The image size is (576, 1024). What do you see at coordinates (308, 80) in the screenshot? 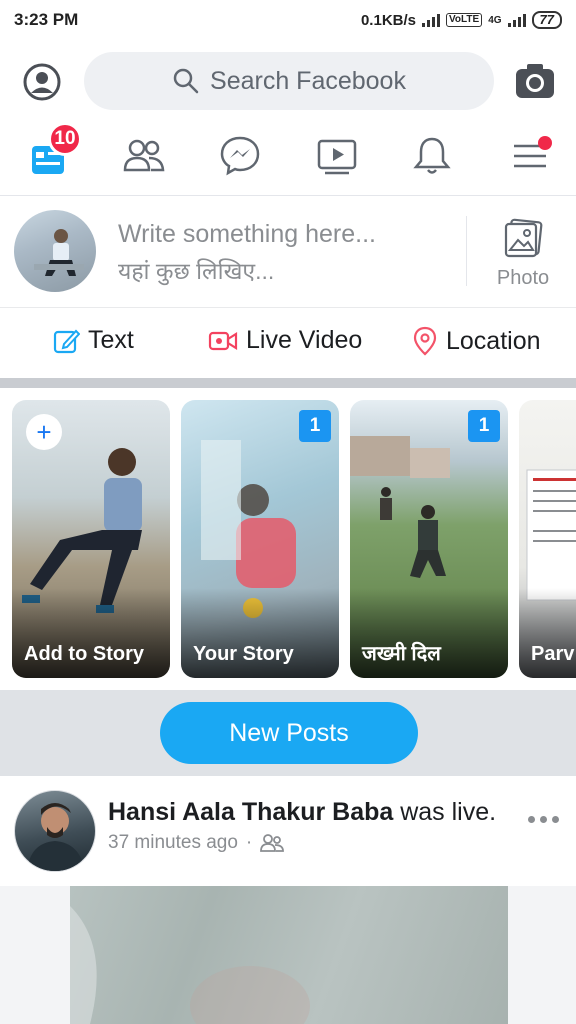
I see `search-placeholder: Search Facebook` at bounding box center [308, 80].